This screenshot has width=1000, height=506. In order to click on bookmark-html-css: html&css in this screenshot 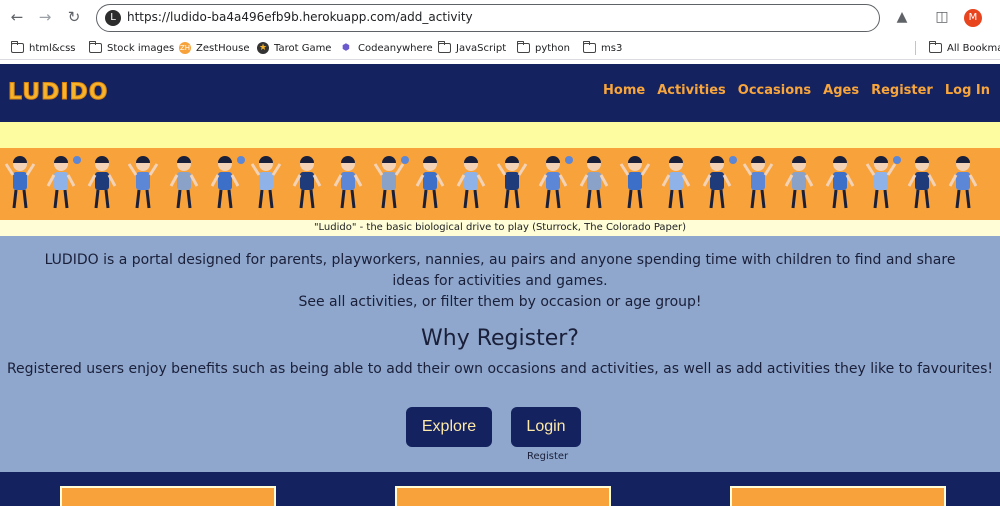, I will do `click(43, 48)`.